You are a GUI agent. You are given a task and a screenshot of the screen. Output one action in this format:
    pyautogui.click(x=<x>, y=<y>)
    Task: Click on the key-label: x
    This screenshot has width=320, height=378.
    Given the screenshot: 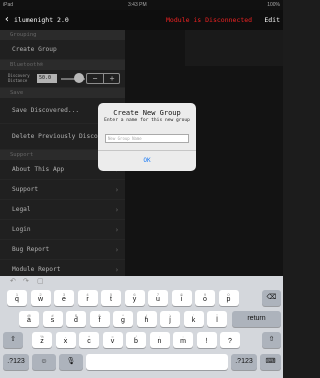 What is the action you would take?
    pyautogui.click(x=65, y=341)
    